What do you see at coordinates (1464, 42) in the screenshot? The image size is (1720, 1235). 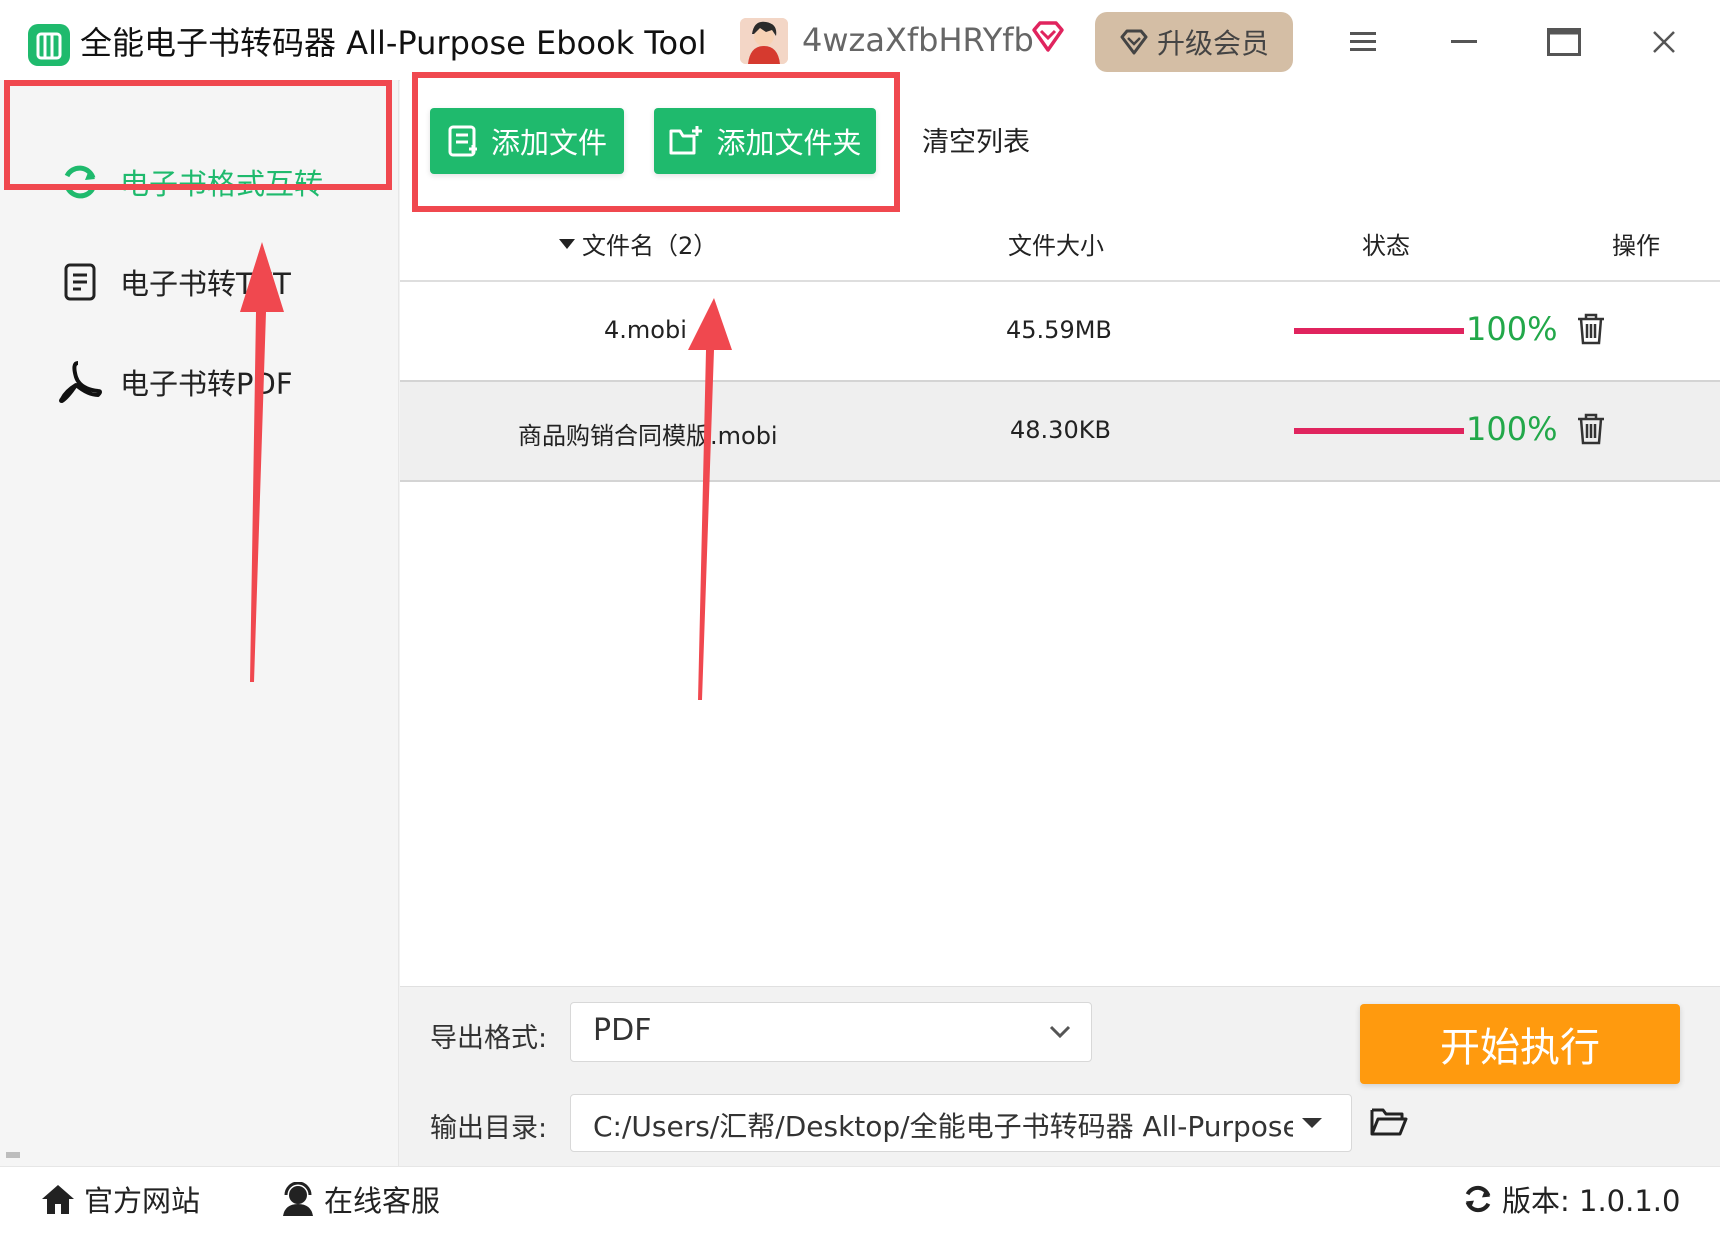 I see `minimize-icon` at bounding box center [1464, 42].